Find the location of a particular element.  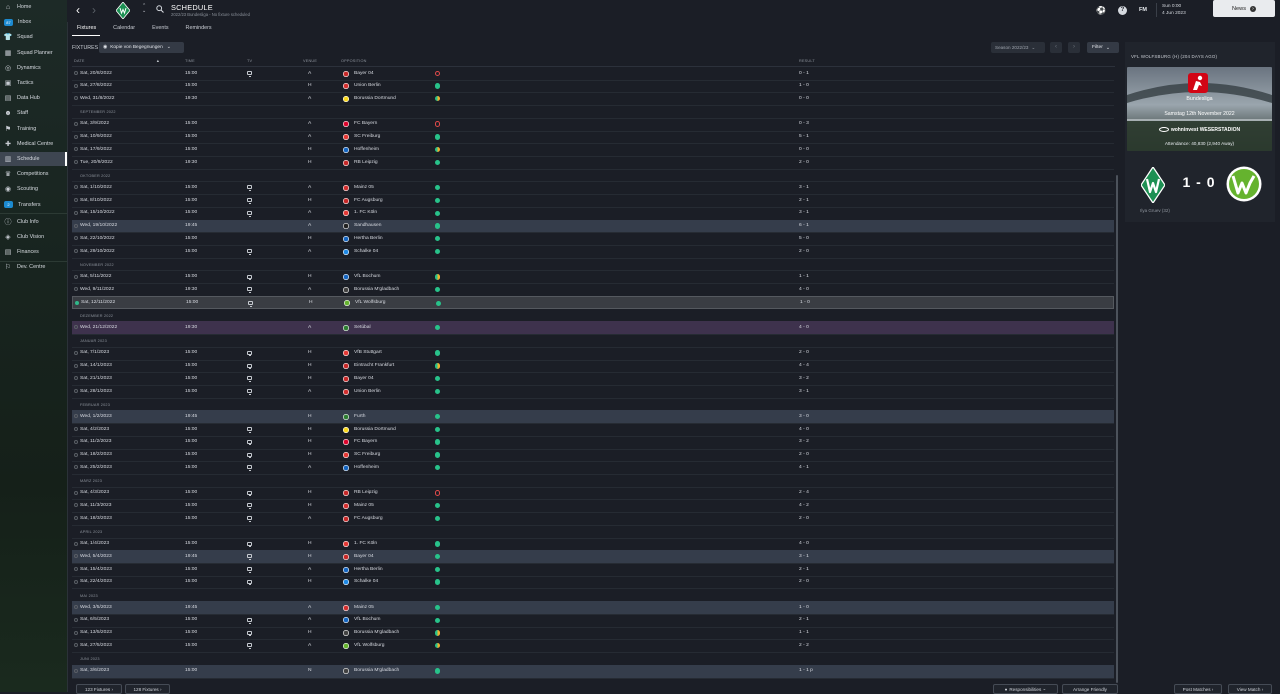

sidebar-item-staff: ☻ Staff is located at coordinates (33, 113).